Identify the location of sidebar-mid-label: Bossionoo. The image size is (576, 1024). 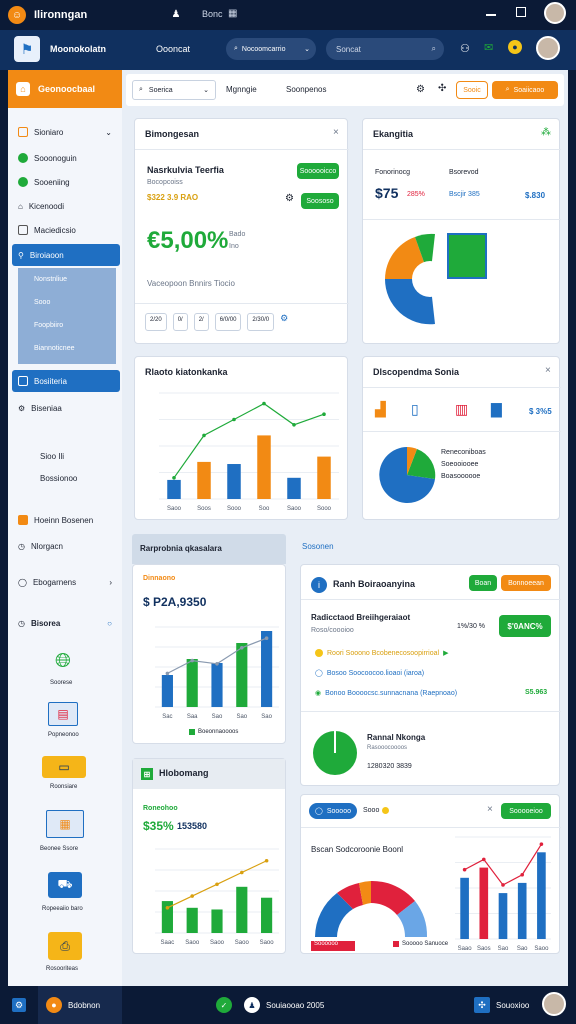
(58, 478).